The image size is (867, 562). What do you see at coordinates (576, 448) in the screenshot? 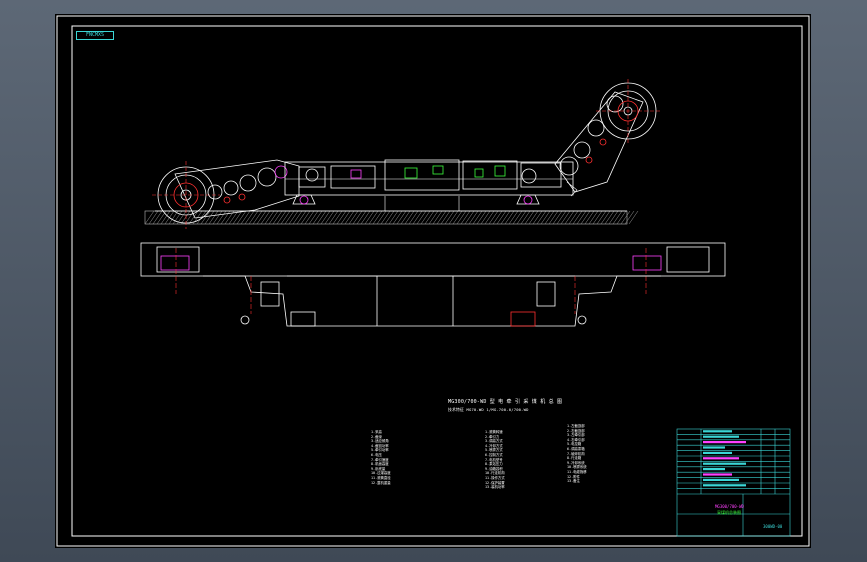
I see `note-line: 6.调高泵箱` at bounding box center [576, 448].